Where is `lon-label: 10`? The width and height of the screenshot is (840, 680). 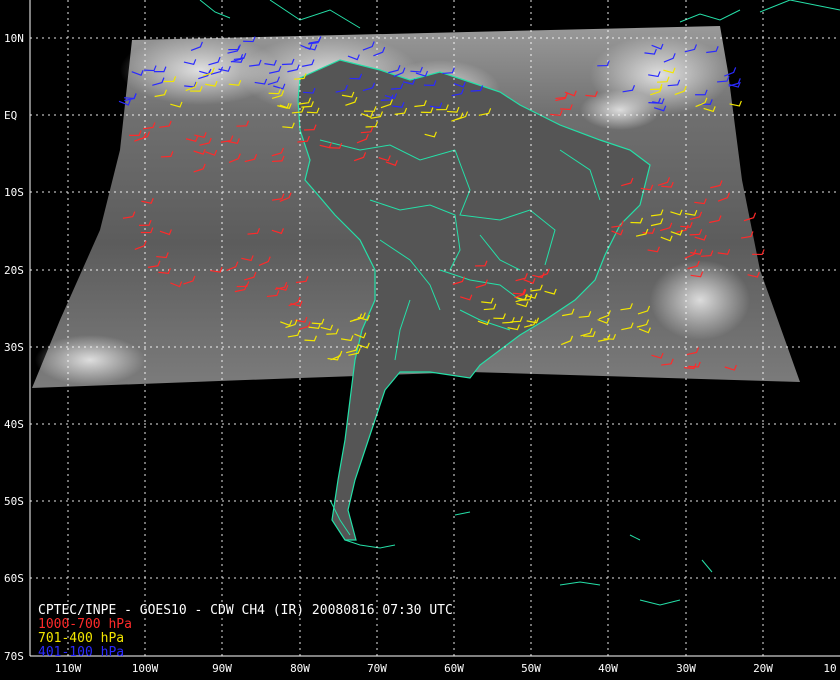 lon-label: 10 is located at coordinates (830, 668).